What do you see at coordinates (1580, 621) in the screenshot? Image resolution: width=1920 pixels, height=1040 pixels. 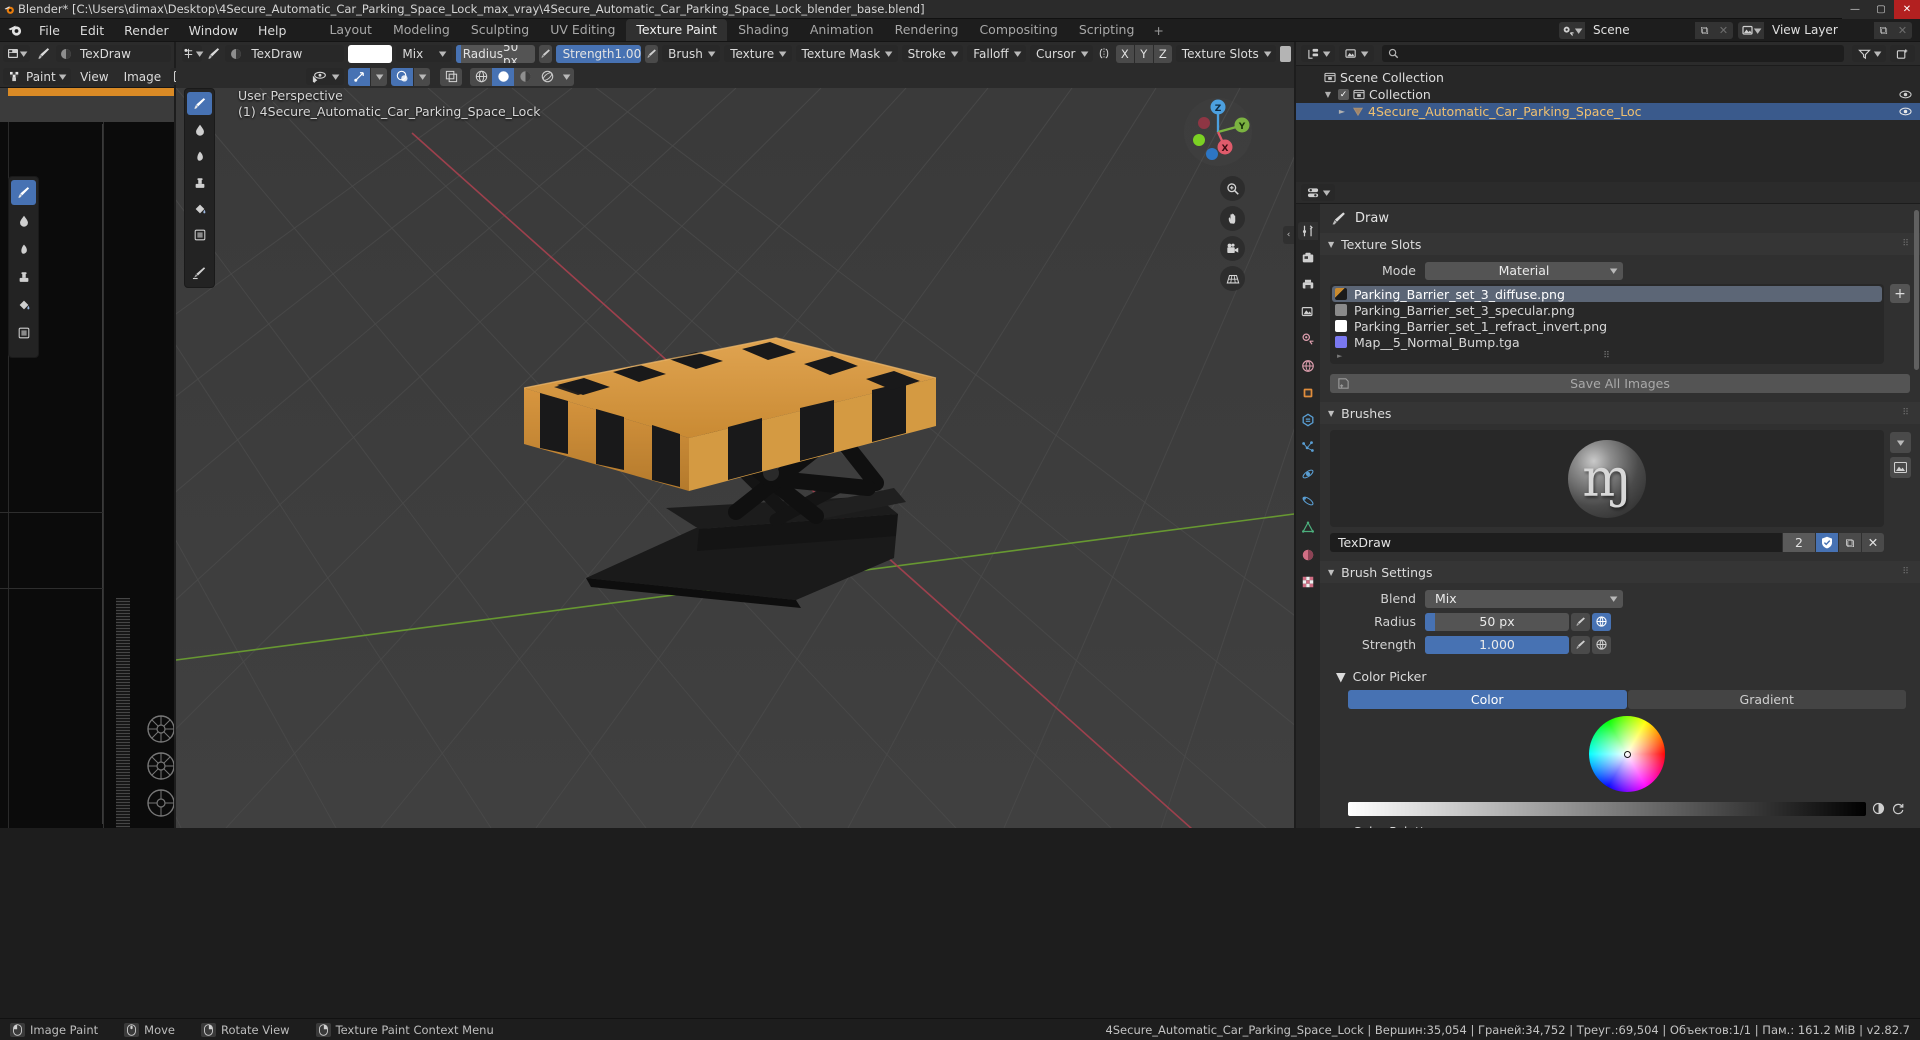 I see `radius-pressure-prop-toggle` at bounding box center [1580, 621].